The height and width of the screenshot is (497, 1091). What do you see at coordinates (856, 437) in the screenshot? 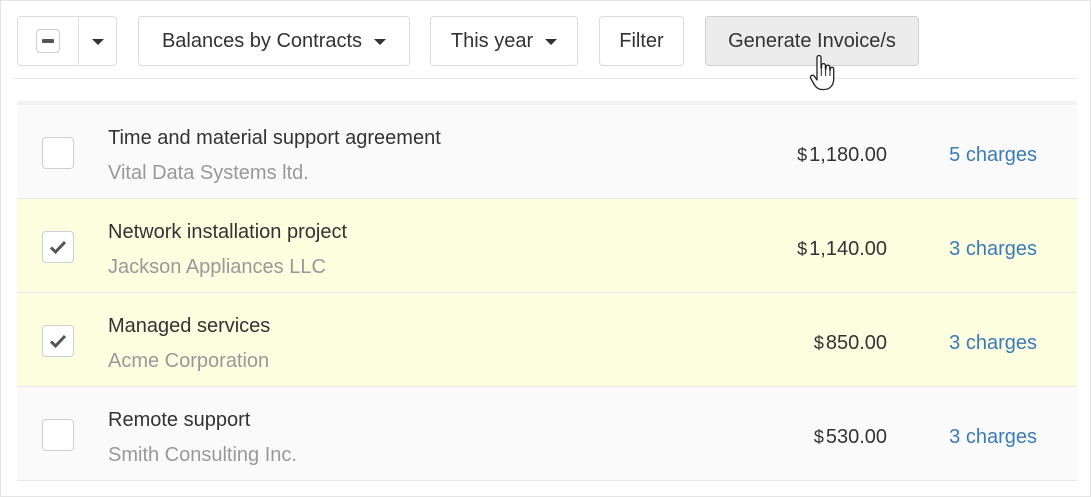
I see `amount-value: 530.00` at bounding box center [856, 437].